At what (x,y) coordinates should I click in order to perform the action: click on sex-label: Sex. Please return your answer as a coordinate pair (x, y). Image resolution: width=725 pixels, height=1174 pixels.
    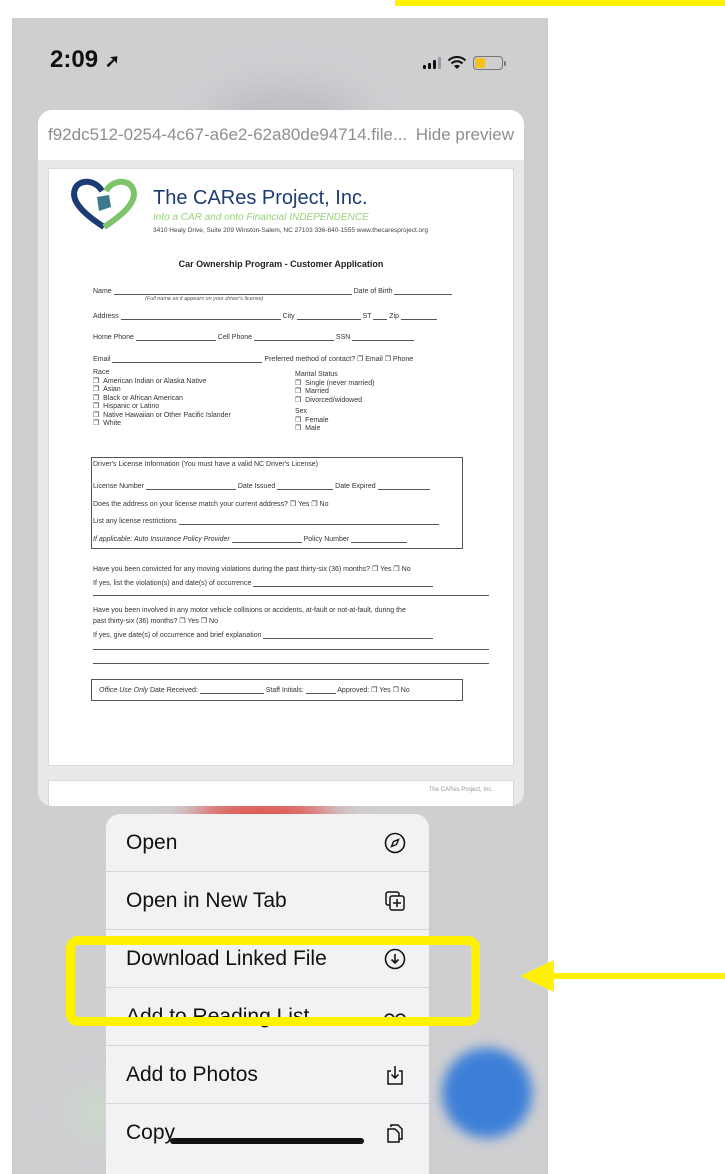
    Looking at the image, I should click on (301, 411).